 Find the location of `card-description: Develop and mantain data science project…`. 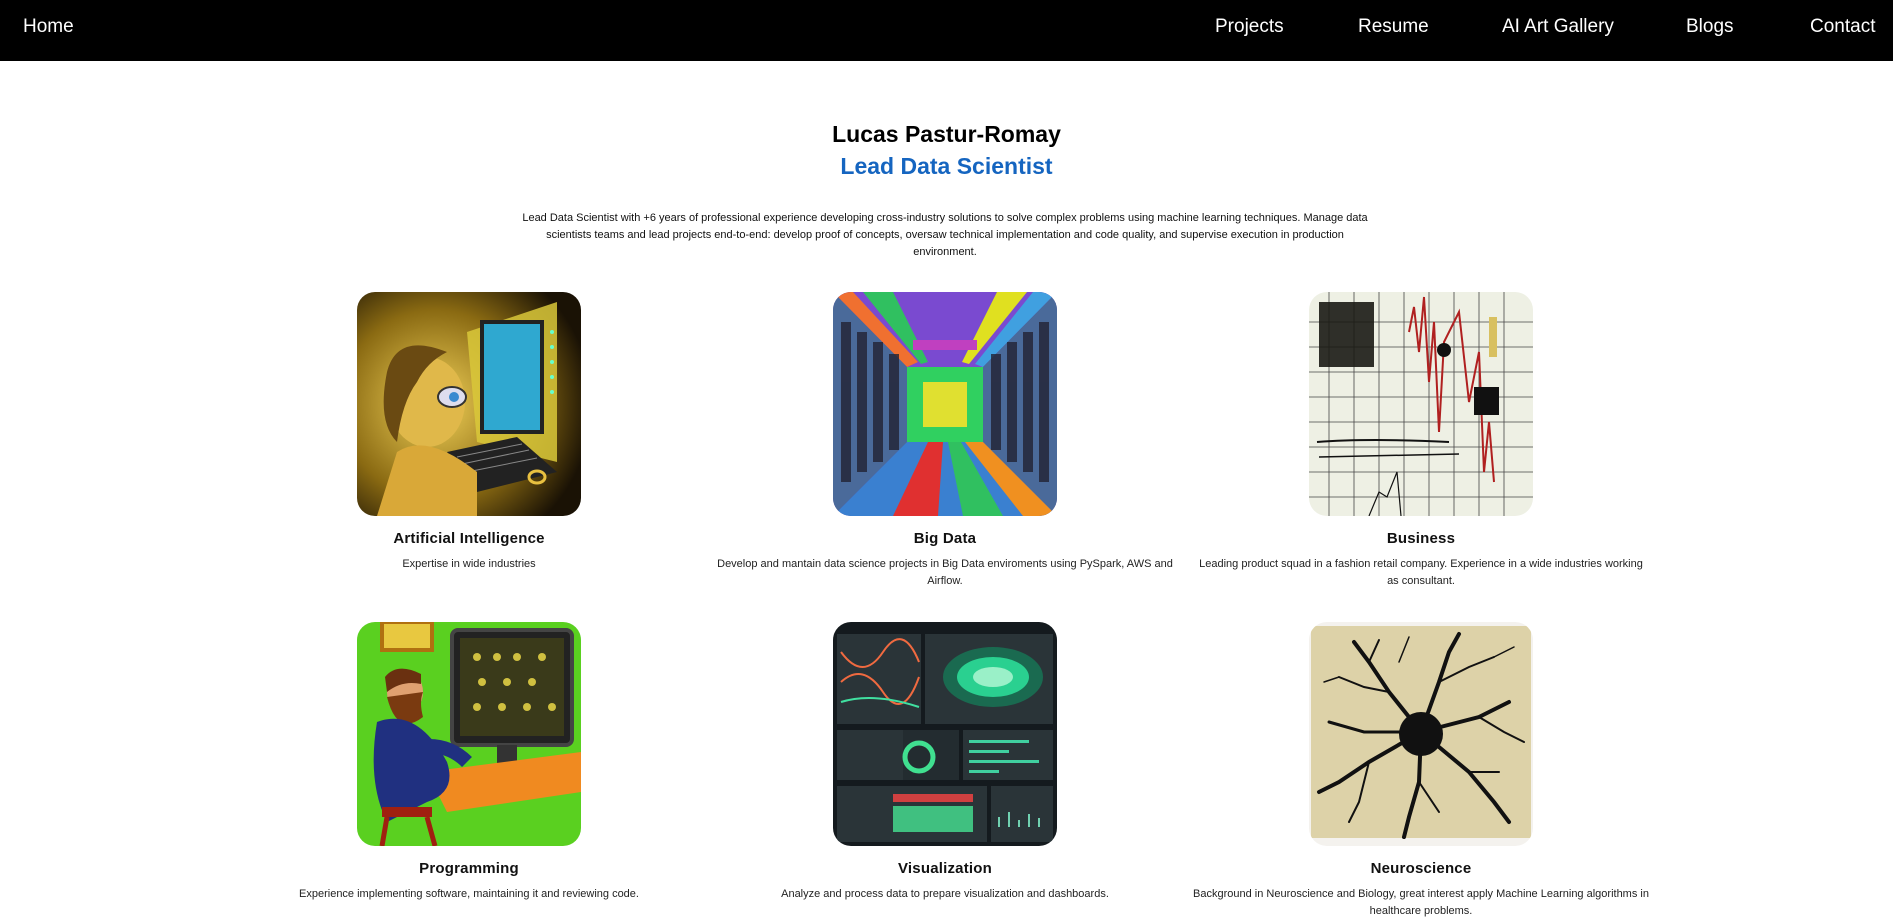

card-description: Develop and mantain data science project… is located at coordinates (945, 572).